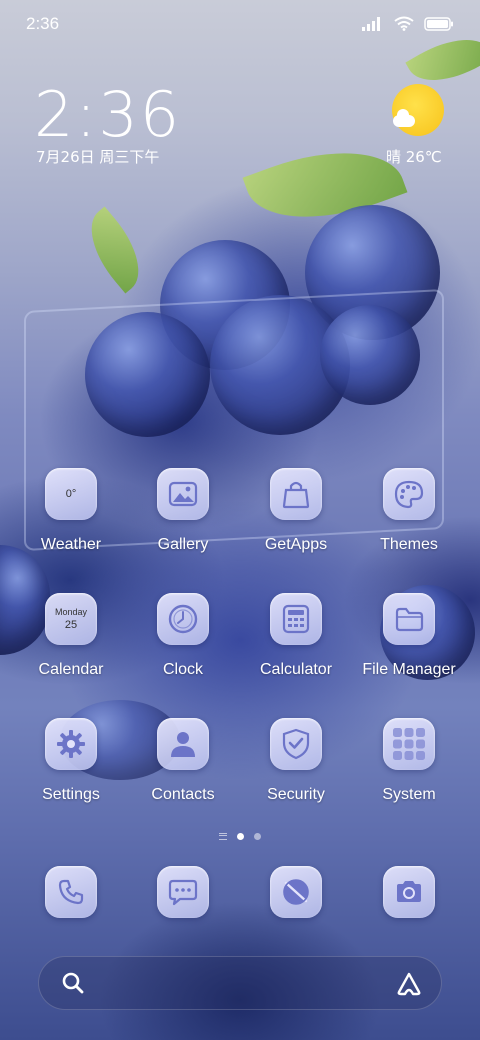  What do you see at coordinates (71, 612) in the screenshot?
I see `calendar-icon-day: Monday` at bounding box center [71, 612].